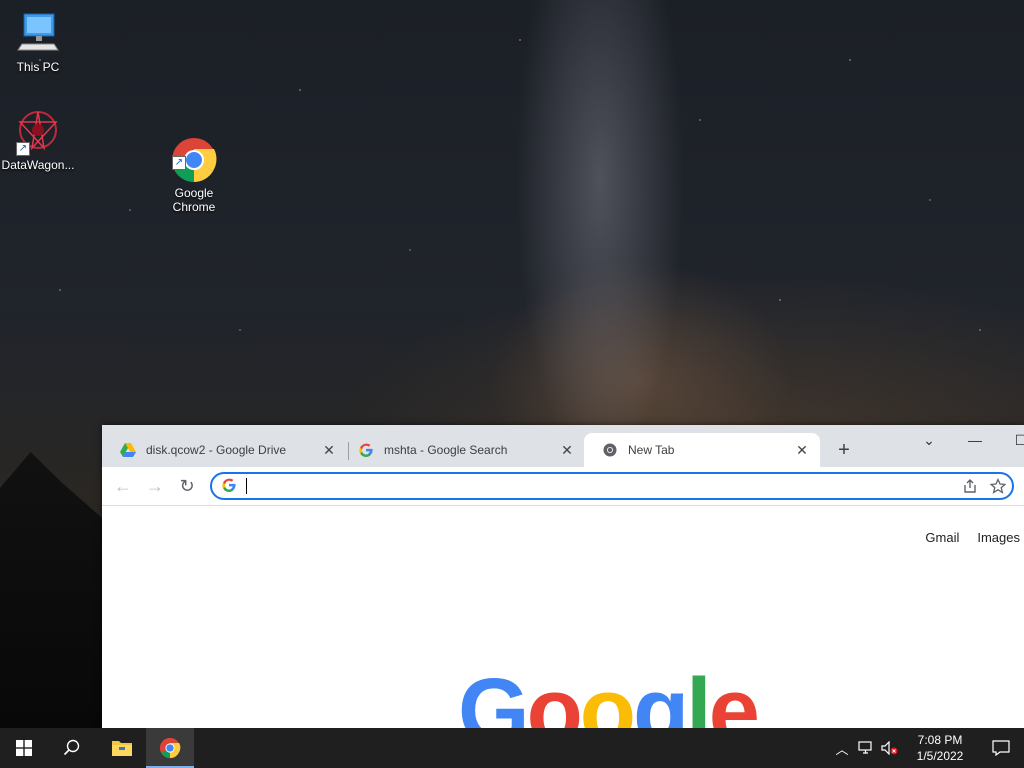 The height and width of the screenshot is (768, 1024). I want to click on bookmark-star-icon, so click(998, 486).